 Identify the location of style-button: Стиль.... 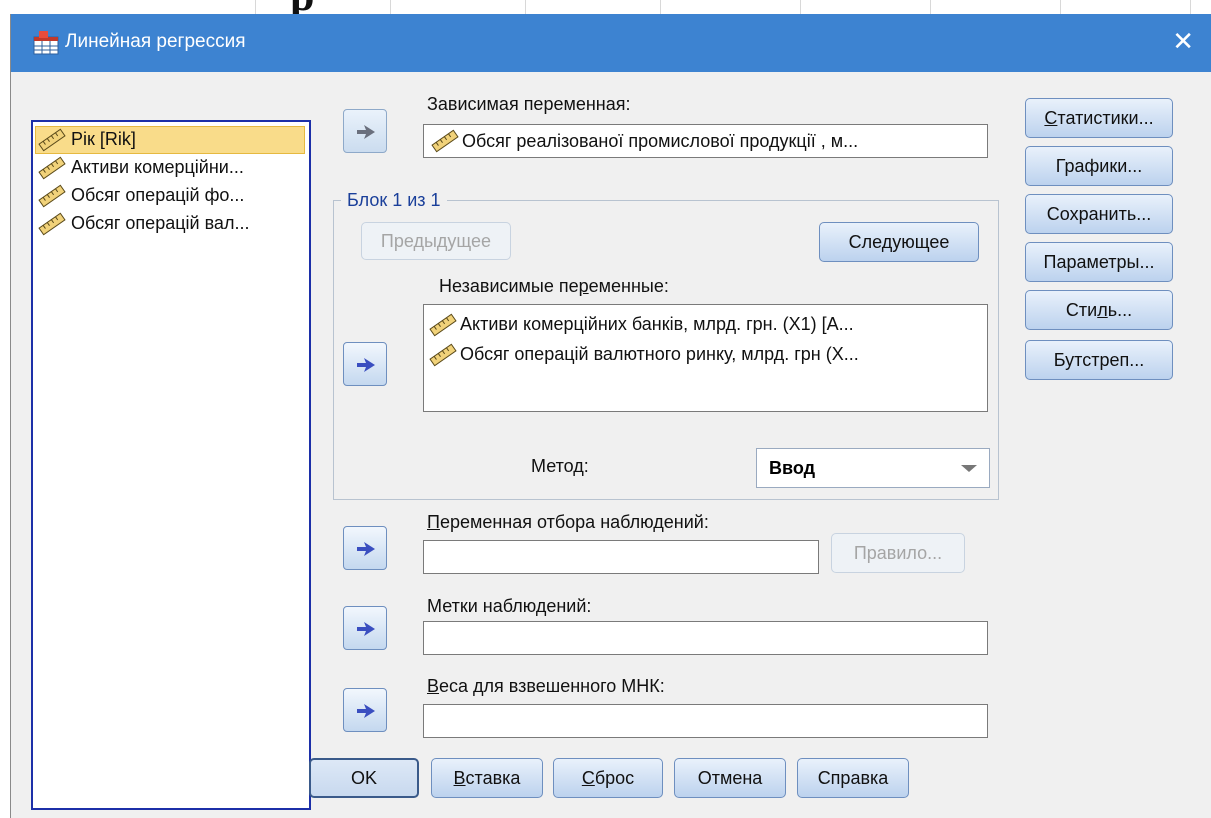
(1099, 310).